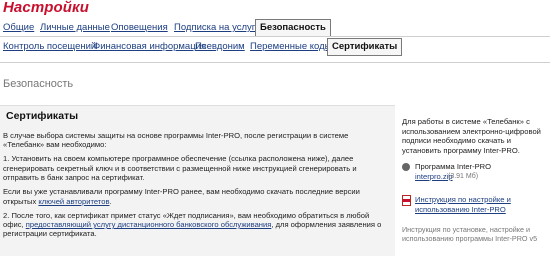 This screenshot has height=256, width=550. I want to click on tab-notifications: Оповещения, so click(139, 28).